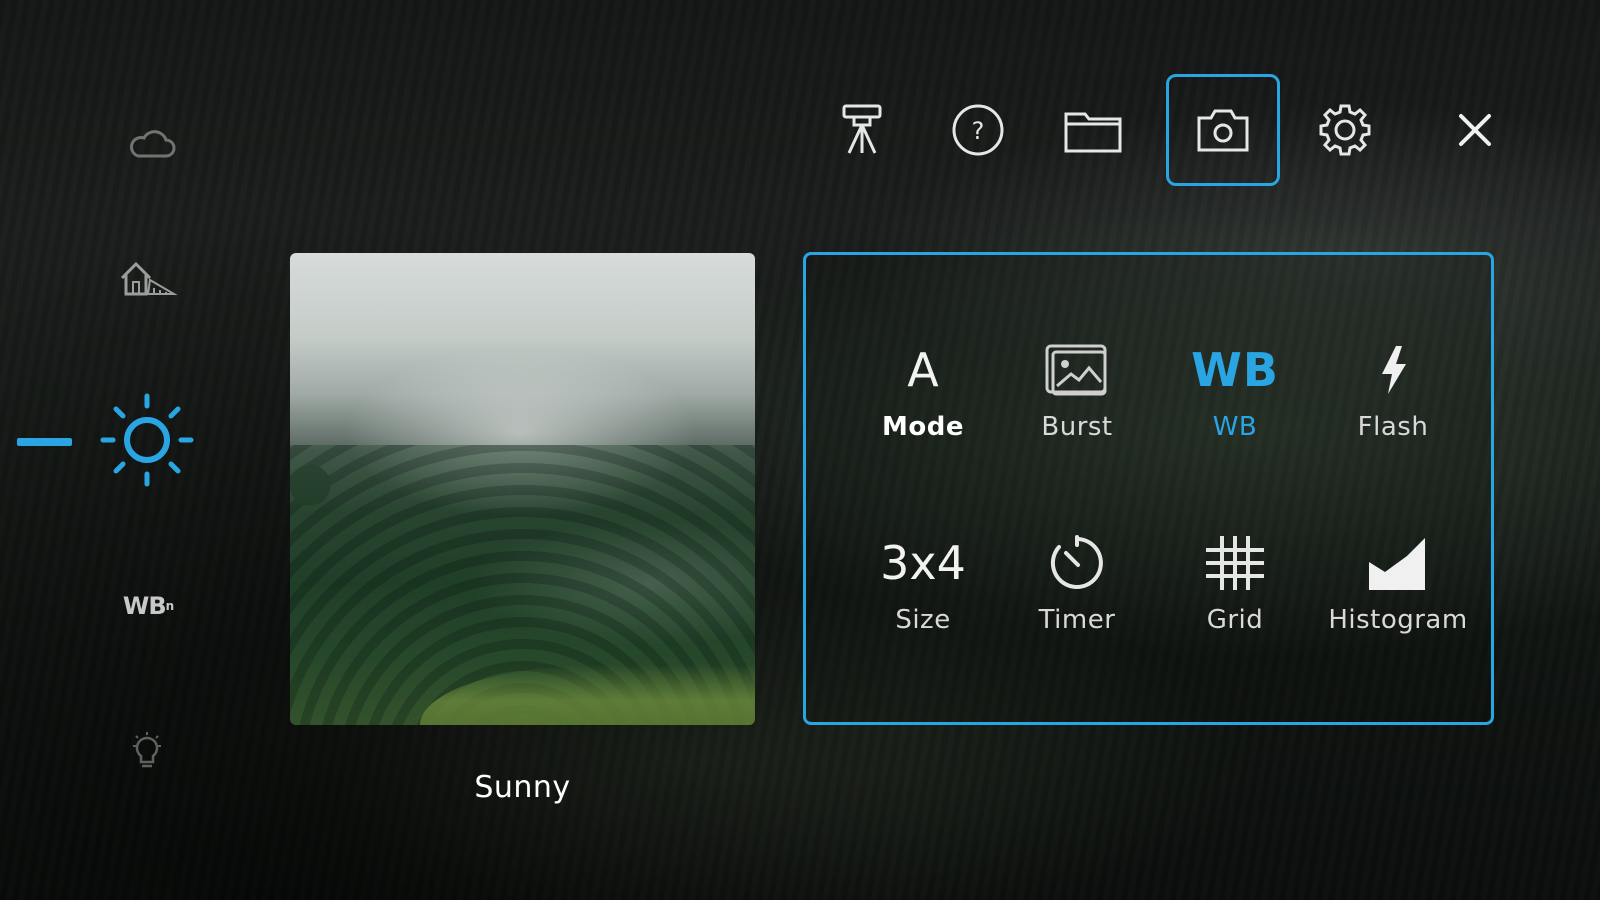 This screenshot has height=900, width=1600. I want to click on camera-icon, so click(1223, 130).